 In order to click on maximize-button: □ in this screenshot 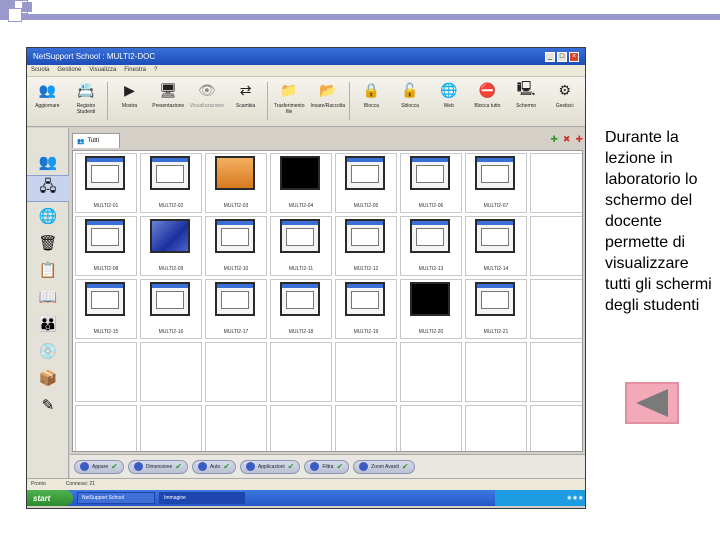, I will do `click(562, 56)`.